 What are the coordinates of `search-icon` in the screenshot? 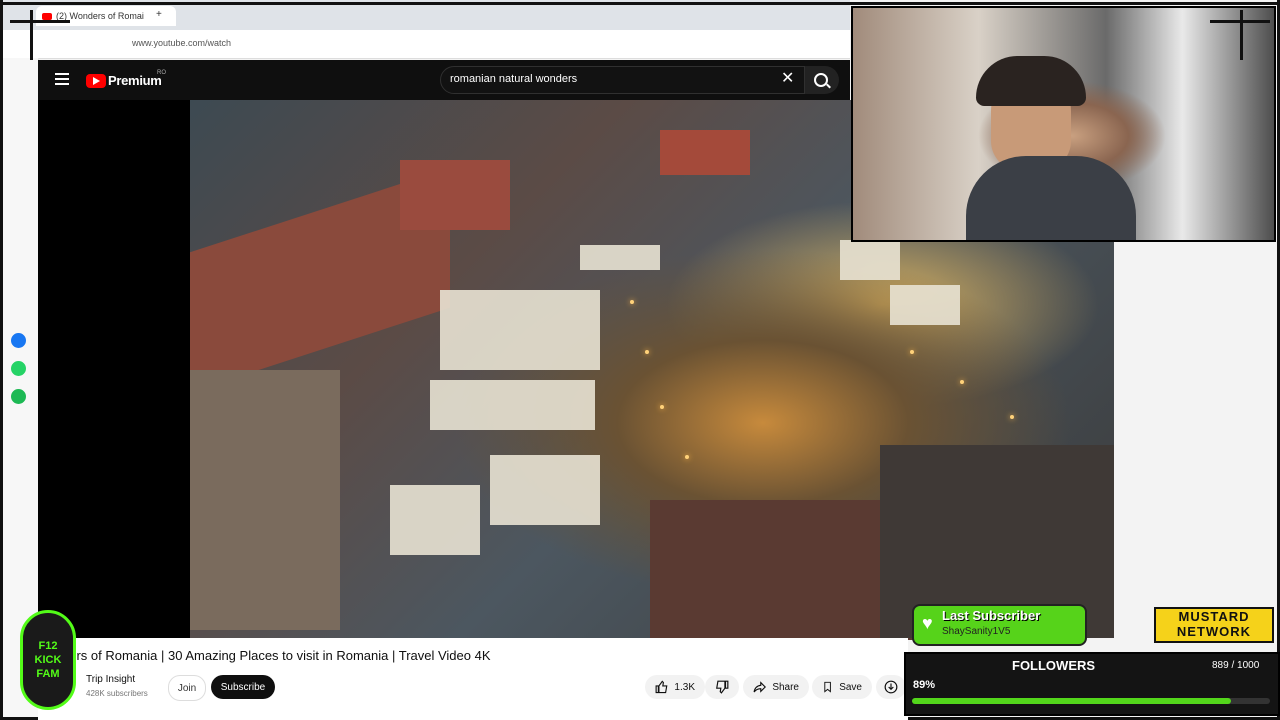 It's located at (821, 80).